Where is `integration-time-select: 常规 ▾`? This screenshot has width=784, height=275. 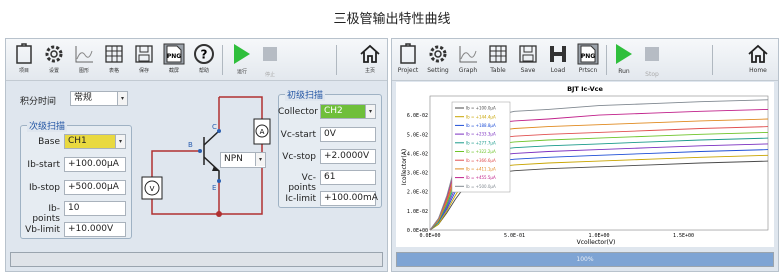
integration-time-select: 常规 ▾ is located at coordinates (99, 98).